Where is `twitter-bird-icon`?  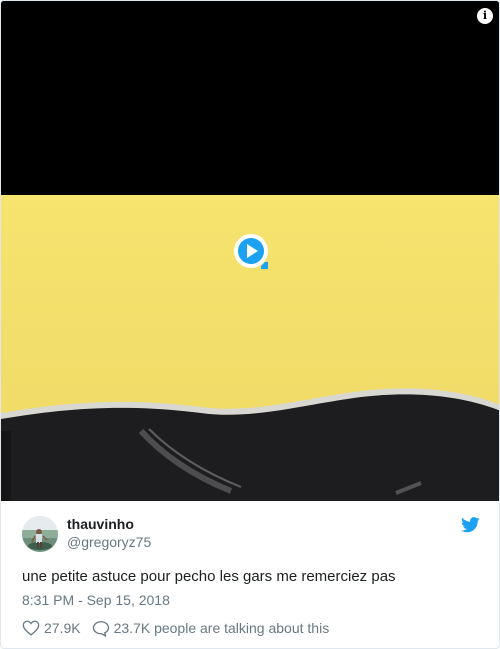
twitter-bird-icon is located at coordinates (470, 525).